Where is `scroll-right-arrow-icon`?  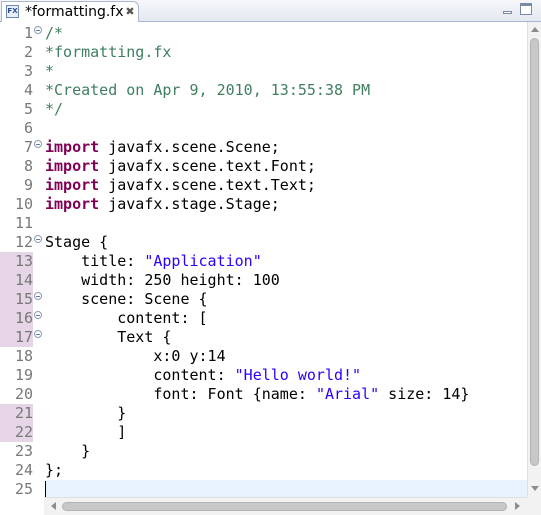 scroll-right-arrow-icon is located at coordinates (518, 506).